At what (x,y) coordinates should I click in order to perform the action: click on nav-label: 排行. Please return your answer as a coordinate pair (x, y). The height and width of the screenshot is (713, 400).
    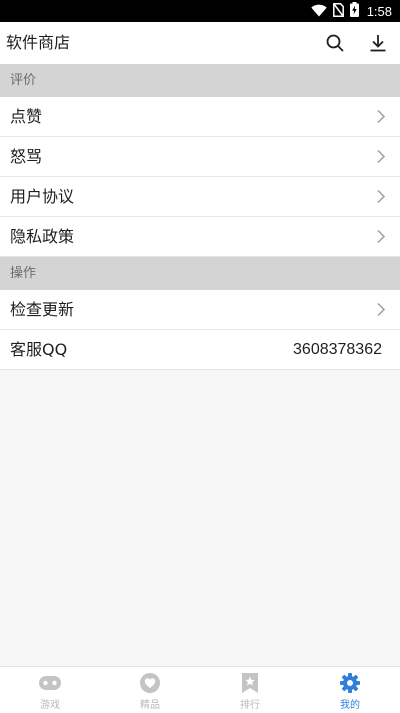
    Looking at the image, I should click on (250, 705).